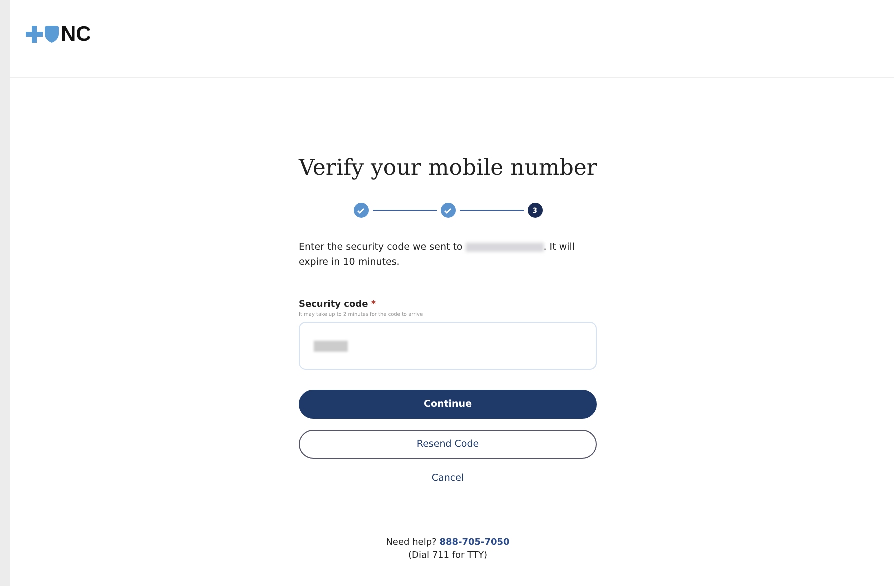 Image resolution: width=894 pixels, height=586 pixels. What do you see at coordinates (34, 34) in the screenshot?
I see `cross-icon` at bounding box center [34, 34].